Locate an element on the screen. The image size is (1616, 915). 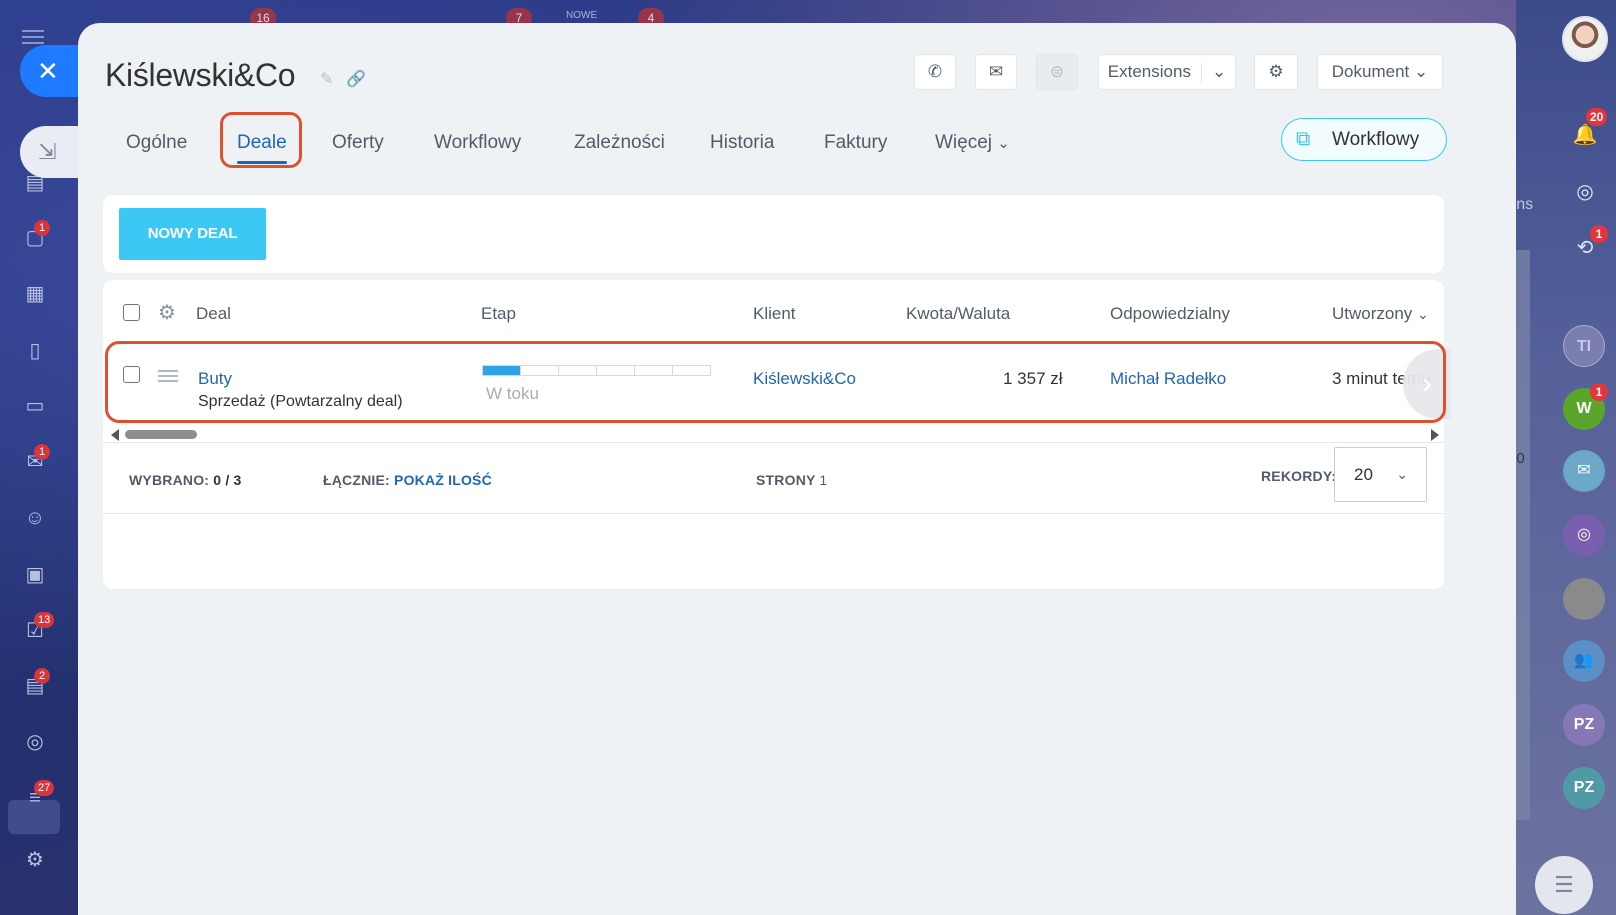
close-slider-button: ✕ is located at coordinates (50, 71).